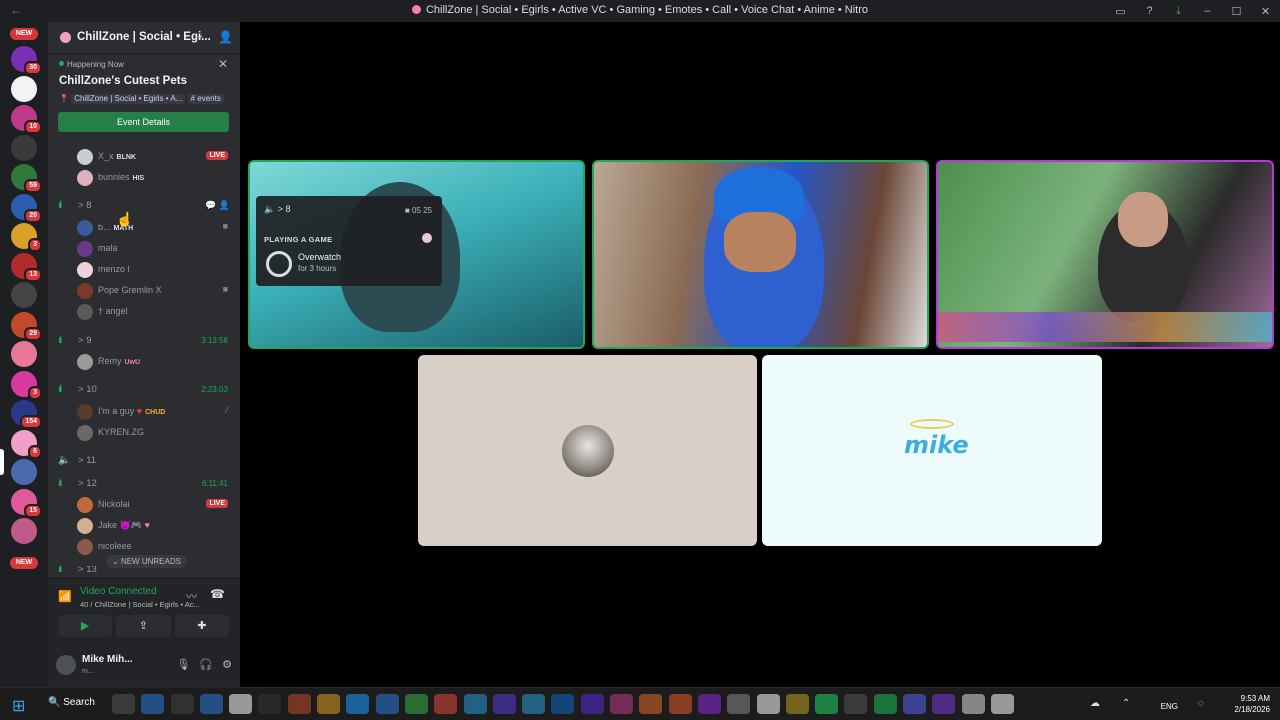 Image resolution: width=1280 pixels, height=720 pixels. Describe the element at coordinates (26, 208) in the screenshot. I see `server-icon: 20` at that location.